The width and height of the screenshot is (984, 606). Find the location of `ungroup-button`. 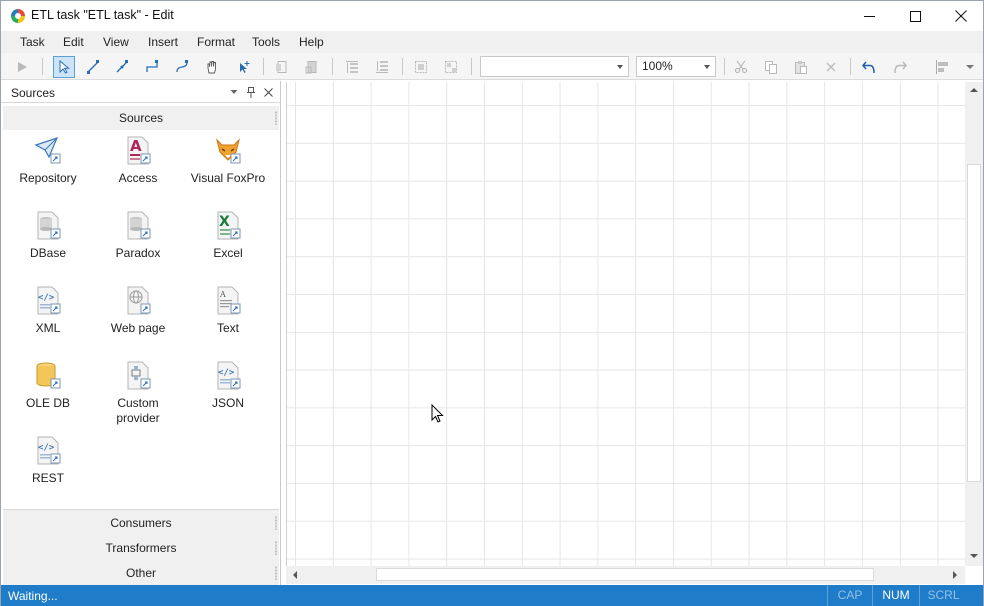

ungroup-button is located at coordinates (451, 67).